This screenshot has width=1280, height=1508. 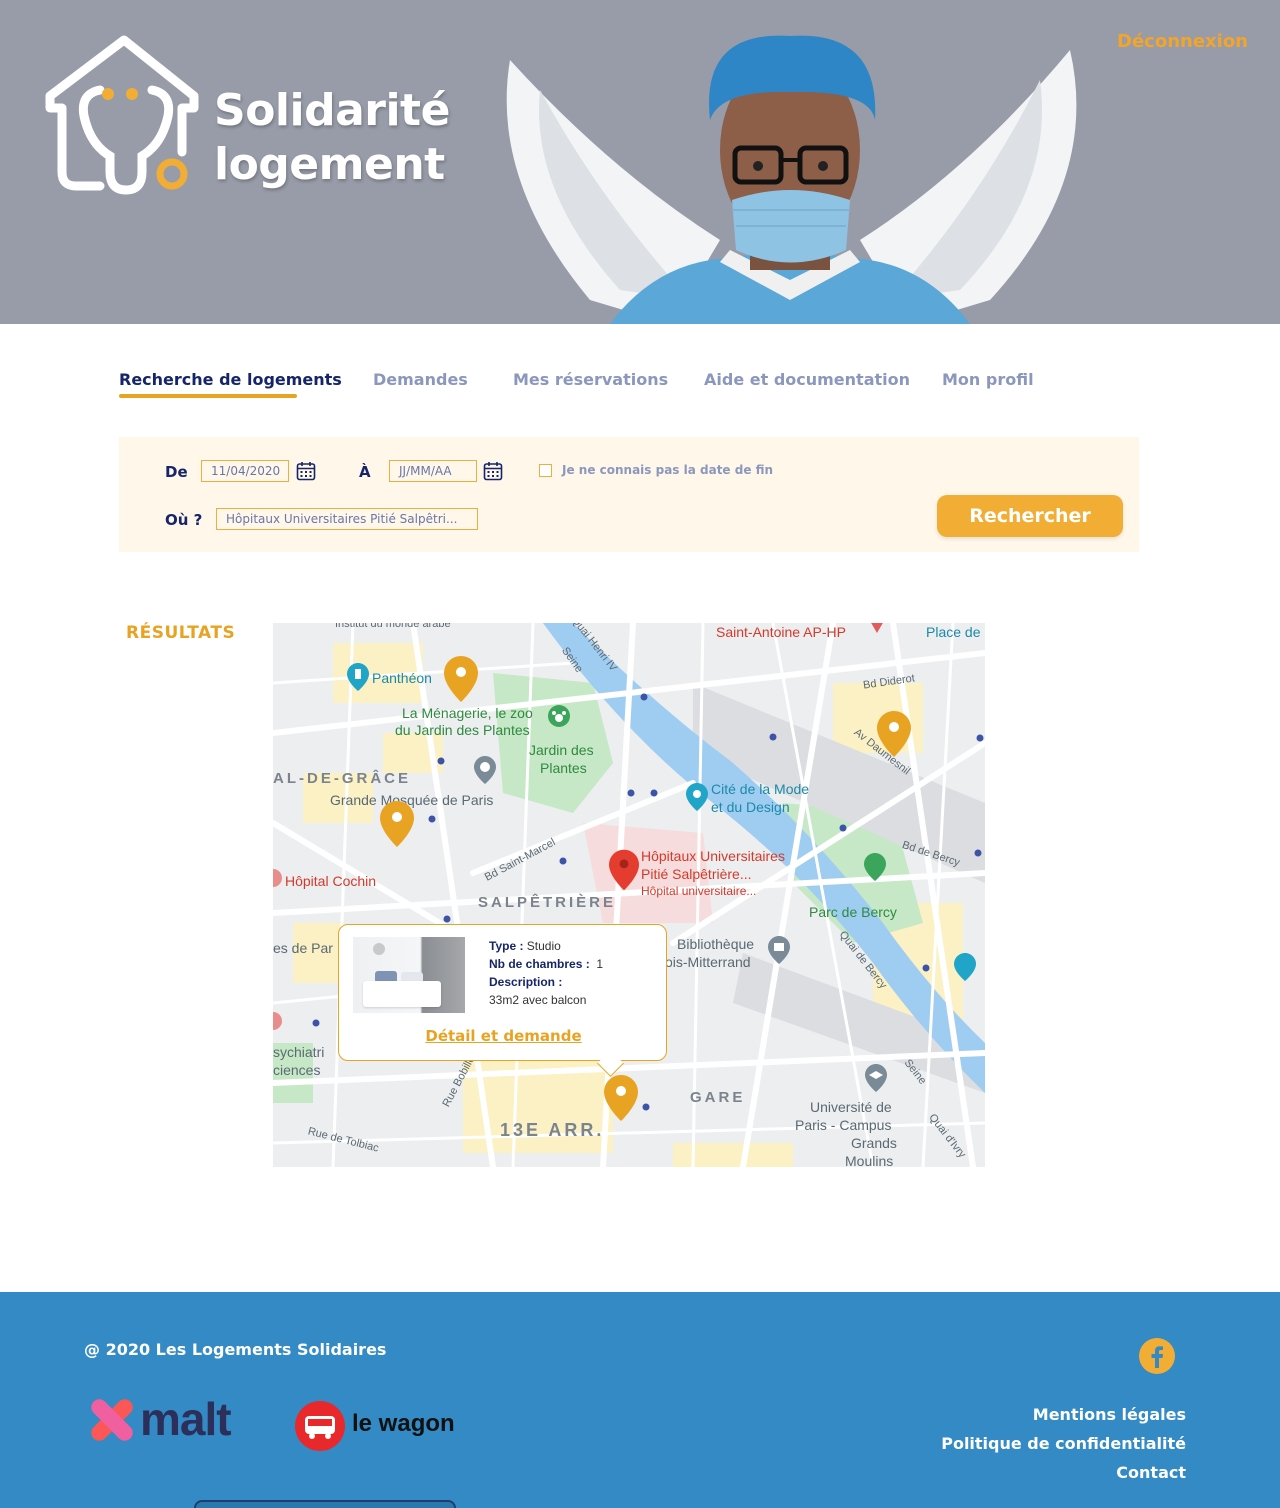 I want to click on map-label: Paris - Campus, so click(x=843, y=1125).